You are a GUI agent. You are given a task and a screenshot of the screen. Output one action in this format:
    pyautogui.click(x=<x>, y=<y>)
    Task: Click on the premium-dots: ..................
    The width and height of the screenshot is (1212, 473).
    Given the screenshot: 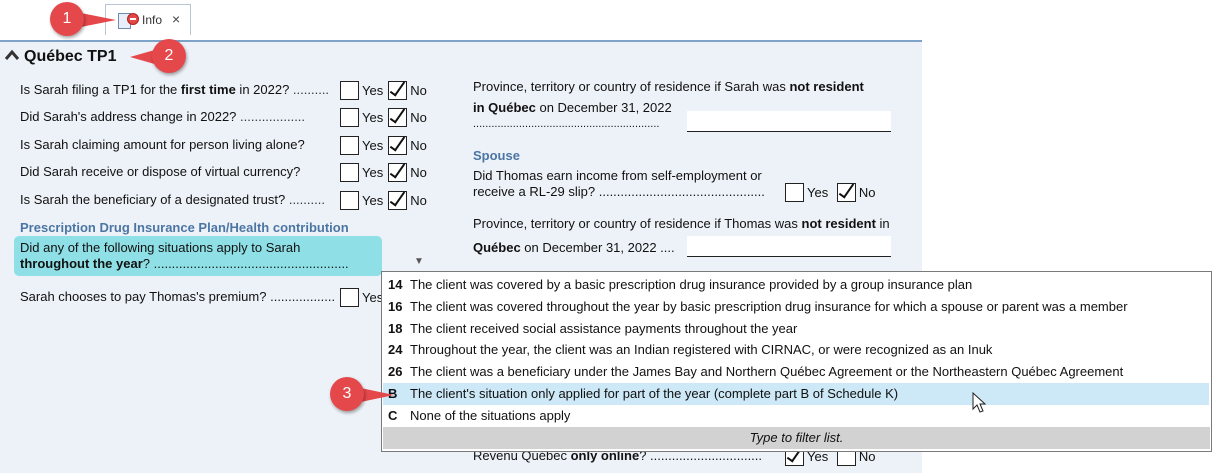 What is the action you would take?
    pyautogui.click(x=301, y=296)
    